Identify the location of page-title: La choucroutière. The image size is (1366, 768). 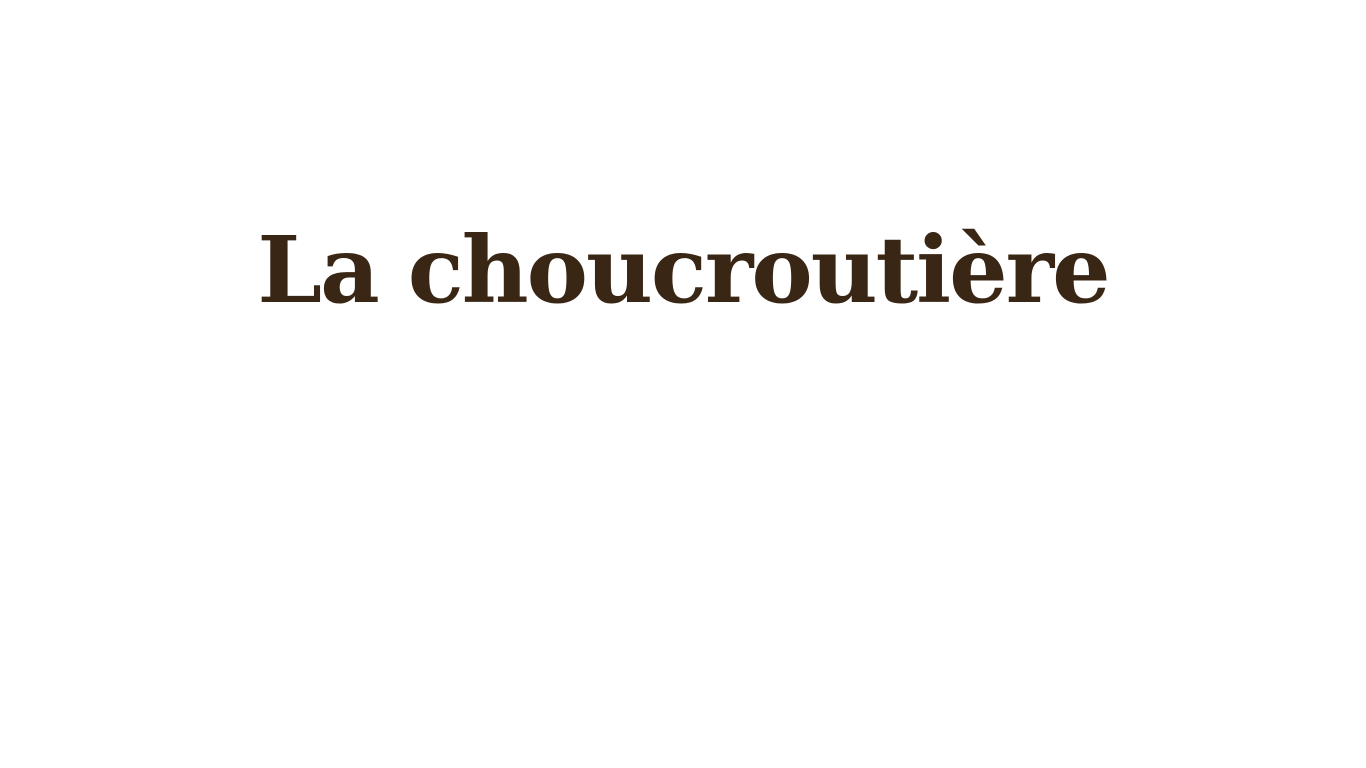
(683, 270).